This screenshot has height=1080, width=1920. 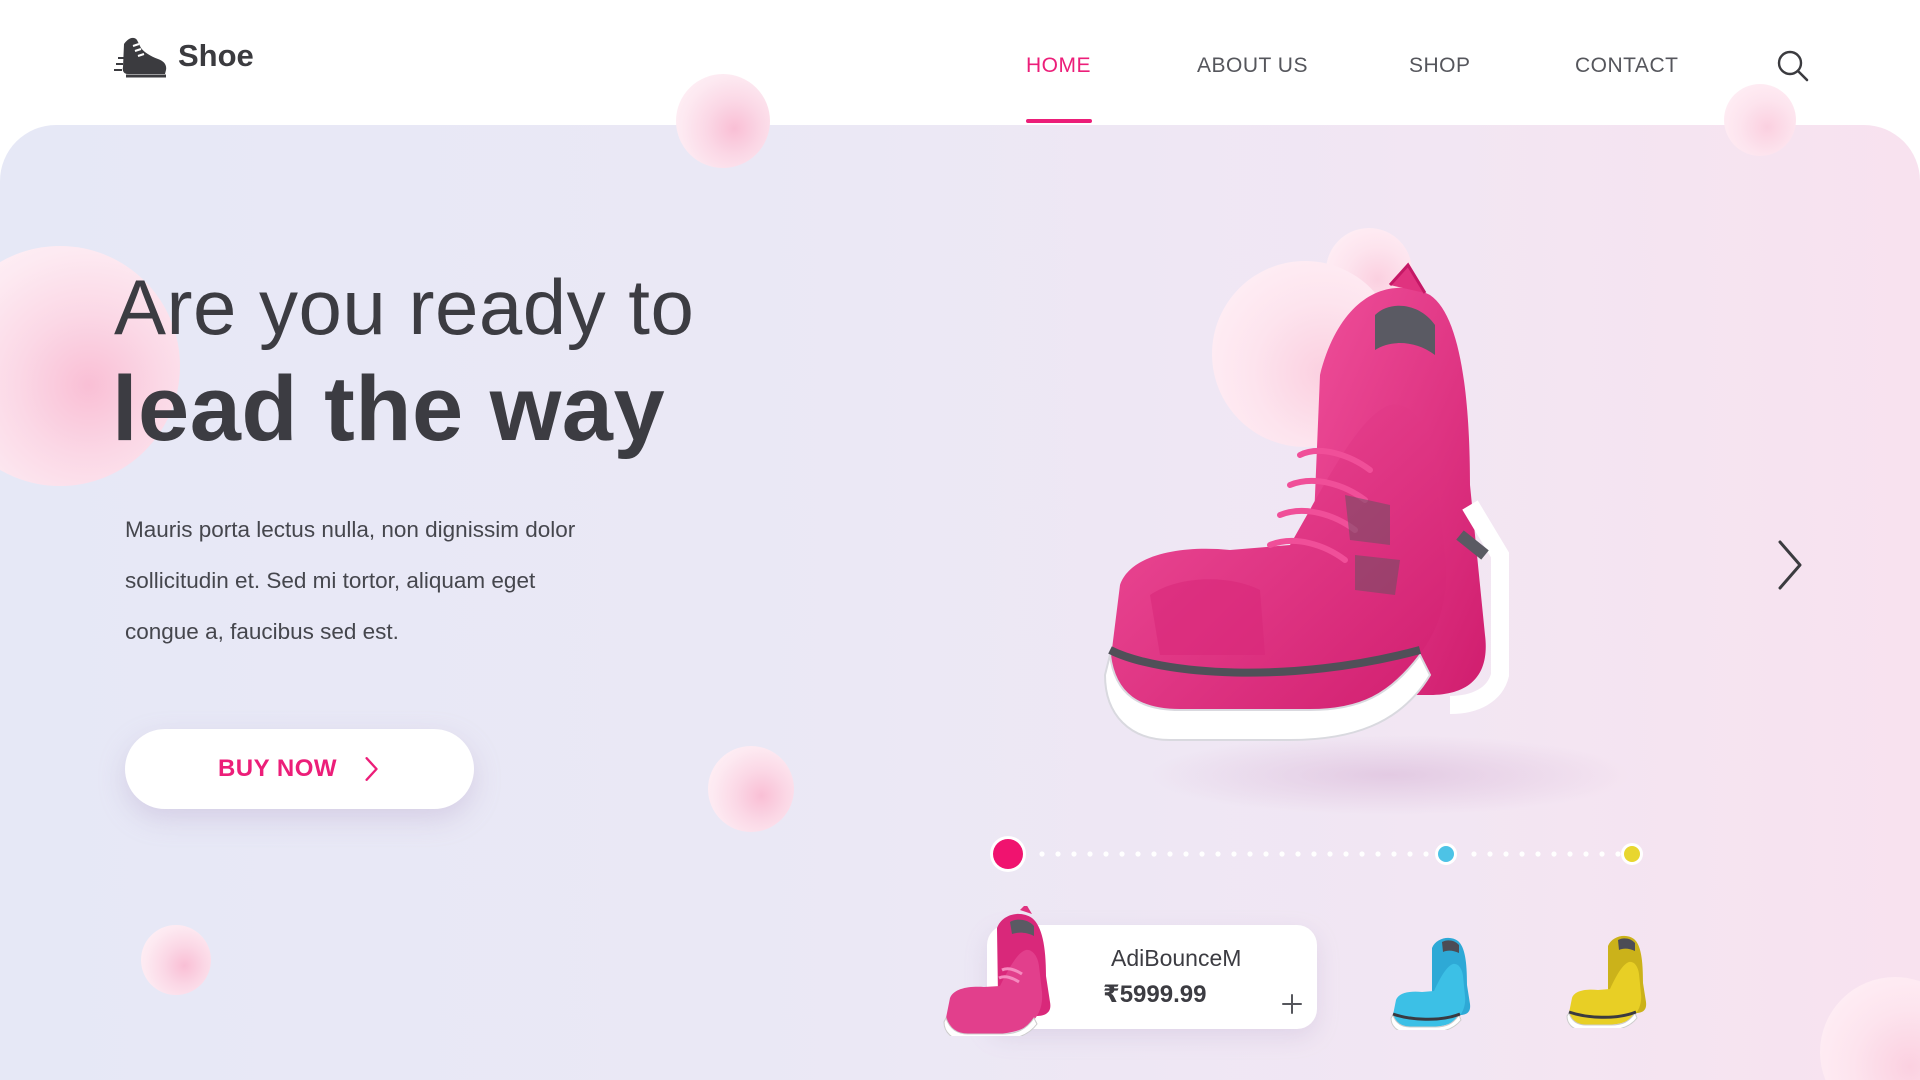 What do you see at coordinates (277, 768) in the screenshot?
I see `buy-now-label: BUY NOW` at bounding box center [277, 768].